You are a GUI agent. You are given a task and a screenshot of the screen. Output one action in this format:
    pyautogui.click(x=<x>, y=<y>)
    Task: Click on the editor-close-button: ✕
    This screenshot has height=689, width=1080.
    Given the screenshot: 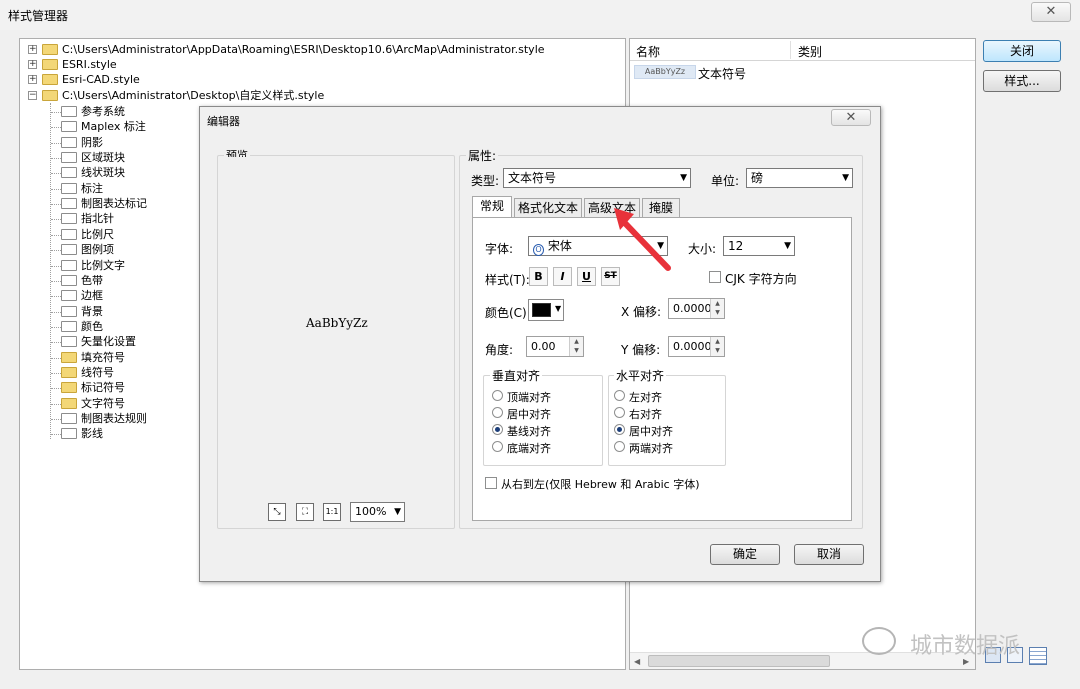 What is the action you would take?
    pyautogui.click(x=851, y=117)
    